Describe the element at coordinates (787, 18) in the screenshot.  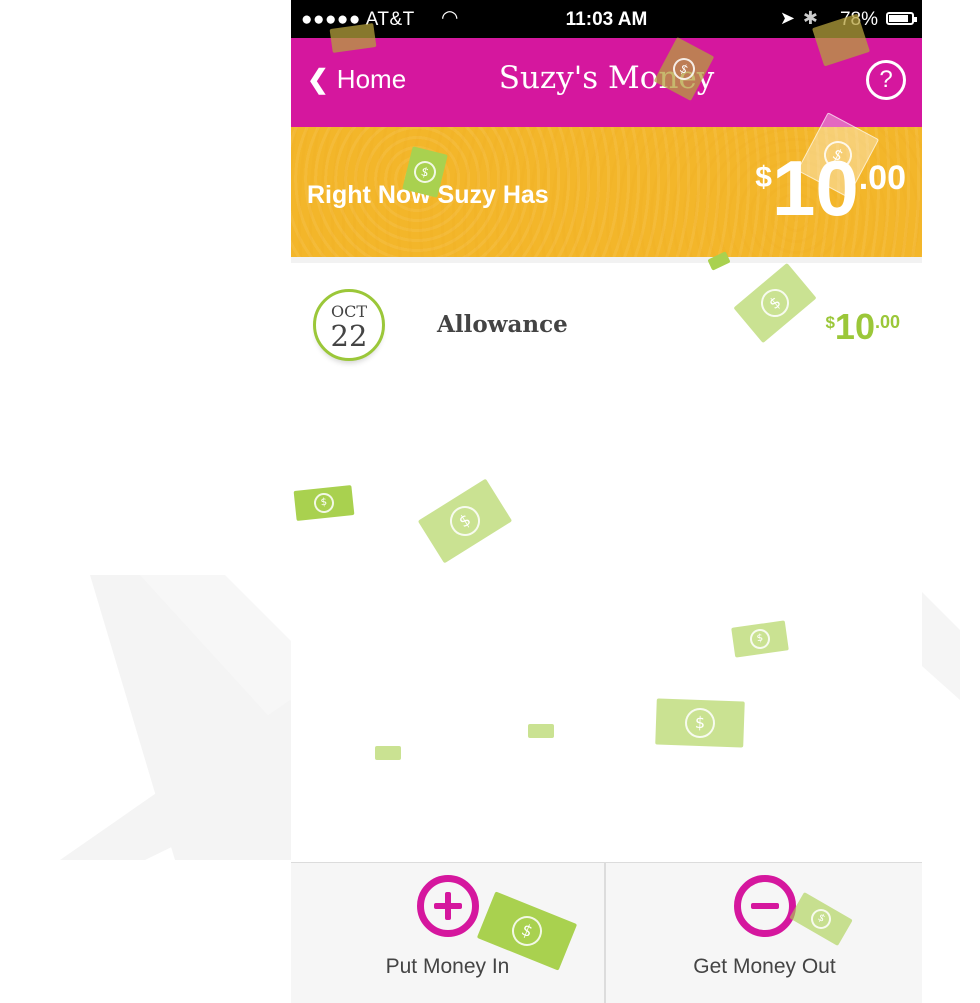
I see `location-arrow-icon: ➤` at that location.